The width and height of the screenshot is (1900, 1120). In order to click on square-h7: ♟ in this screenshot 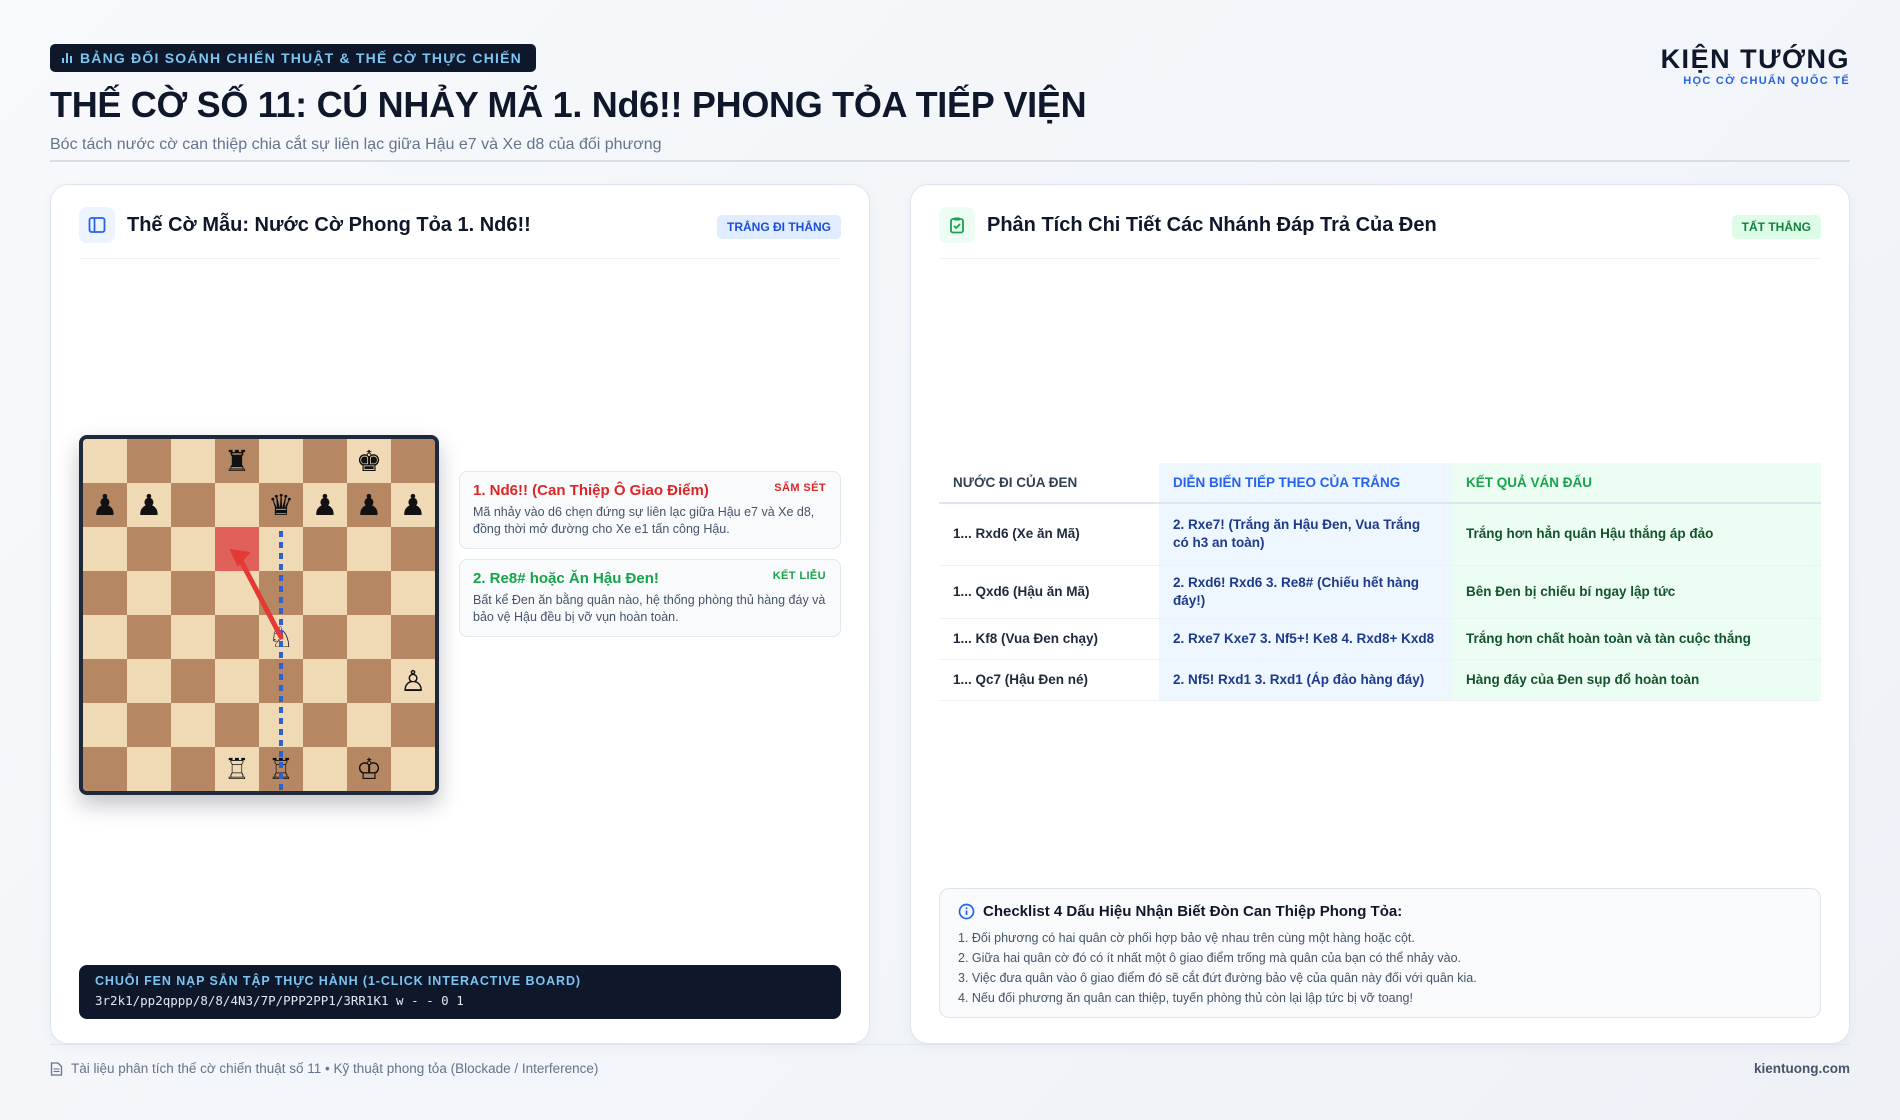, I will do `click(413, 505)`.